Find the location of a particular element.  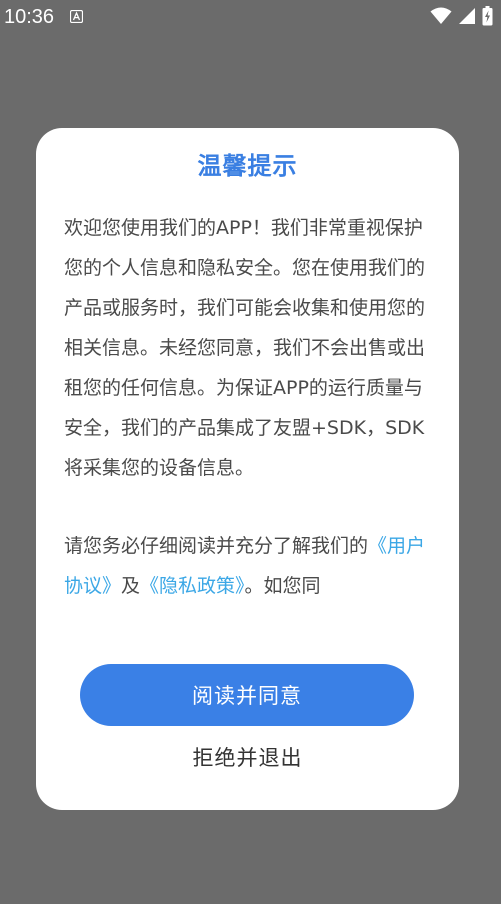

status-time: 10:36 is located at coordinates (29, 17).